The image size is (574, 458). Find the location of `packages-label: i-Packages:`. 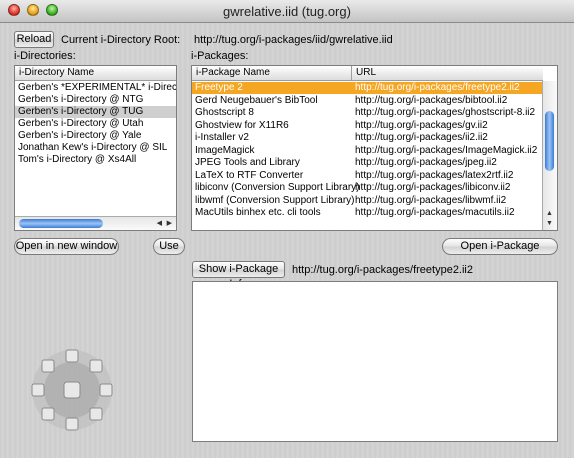

packages-label: i-Packages: is located at coordinates (220, 56).